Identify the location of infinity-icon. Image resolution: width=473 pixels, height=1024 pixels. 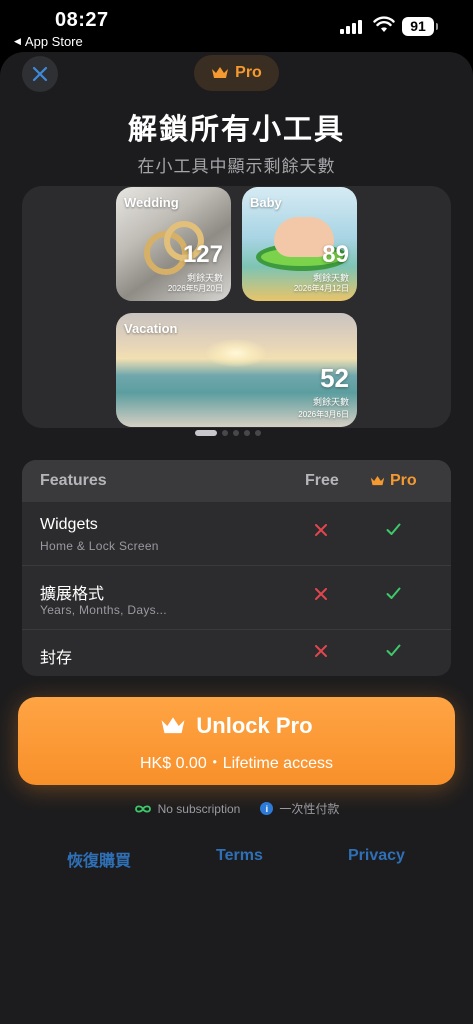
(142, 808).